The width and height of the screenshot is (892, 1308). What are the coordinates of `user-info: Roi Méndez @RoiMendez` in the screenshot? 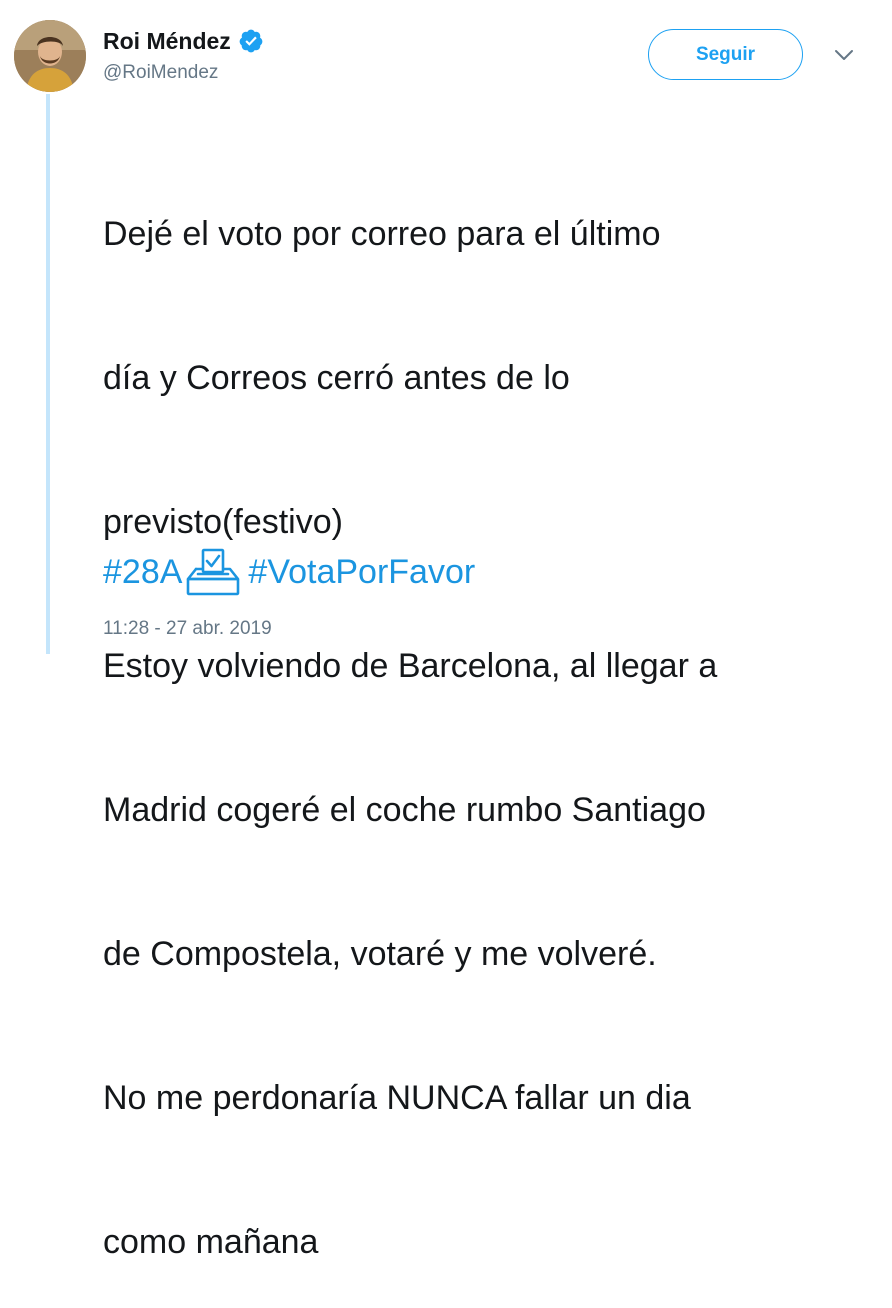 It's located at (183, 55).